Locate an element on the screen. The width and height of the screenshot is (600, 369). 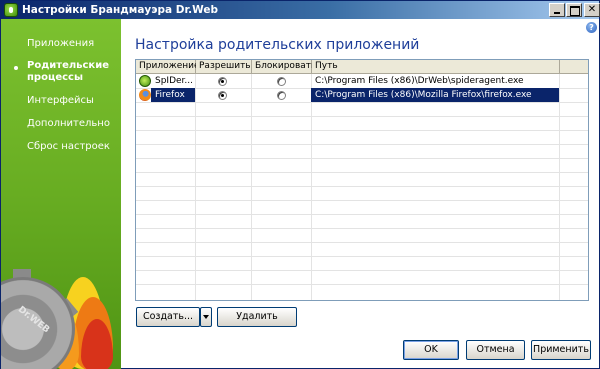
column-header-path: Путь is located at coordinates (436, 67).